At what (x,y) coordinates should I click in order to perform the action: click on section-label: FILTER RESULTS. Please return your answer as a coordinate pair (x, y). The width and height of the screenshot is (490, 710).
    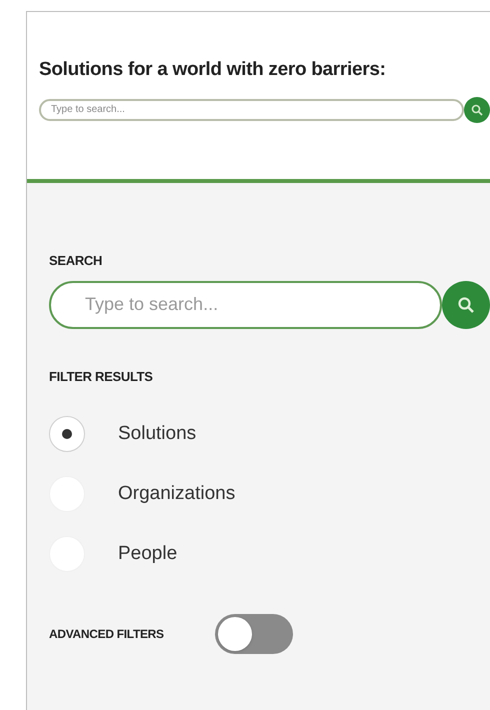
    Looking at the image, I should click on (101, 377).